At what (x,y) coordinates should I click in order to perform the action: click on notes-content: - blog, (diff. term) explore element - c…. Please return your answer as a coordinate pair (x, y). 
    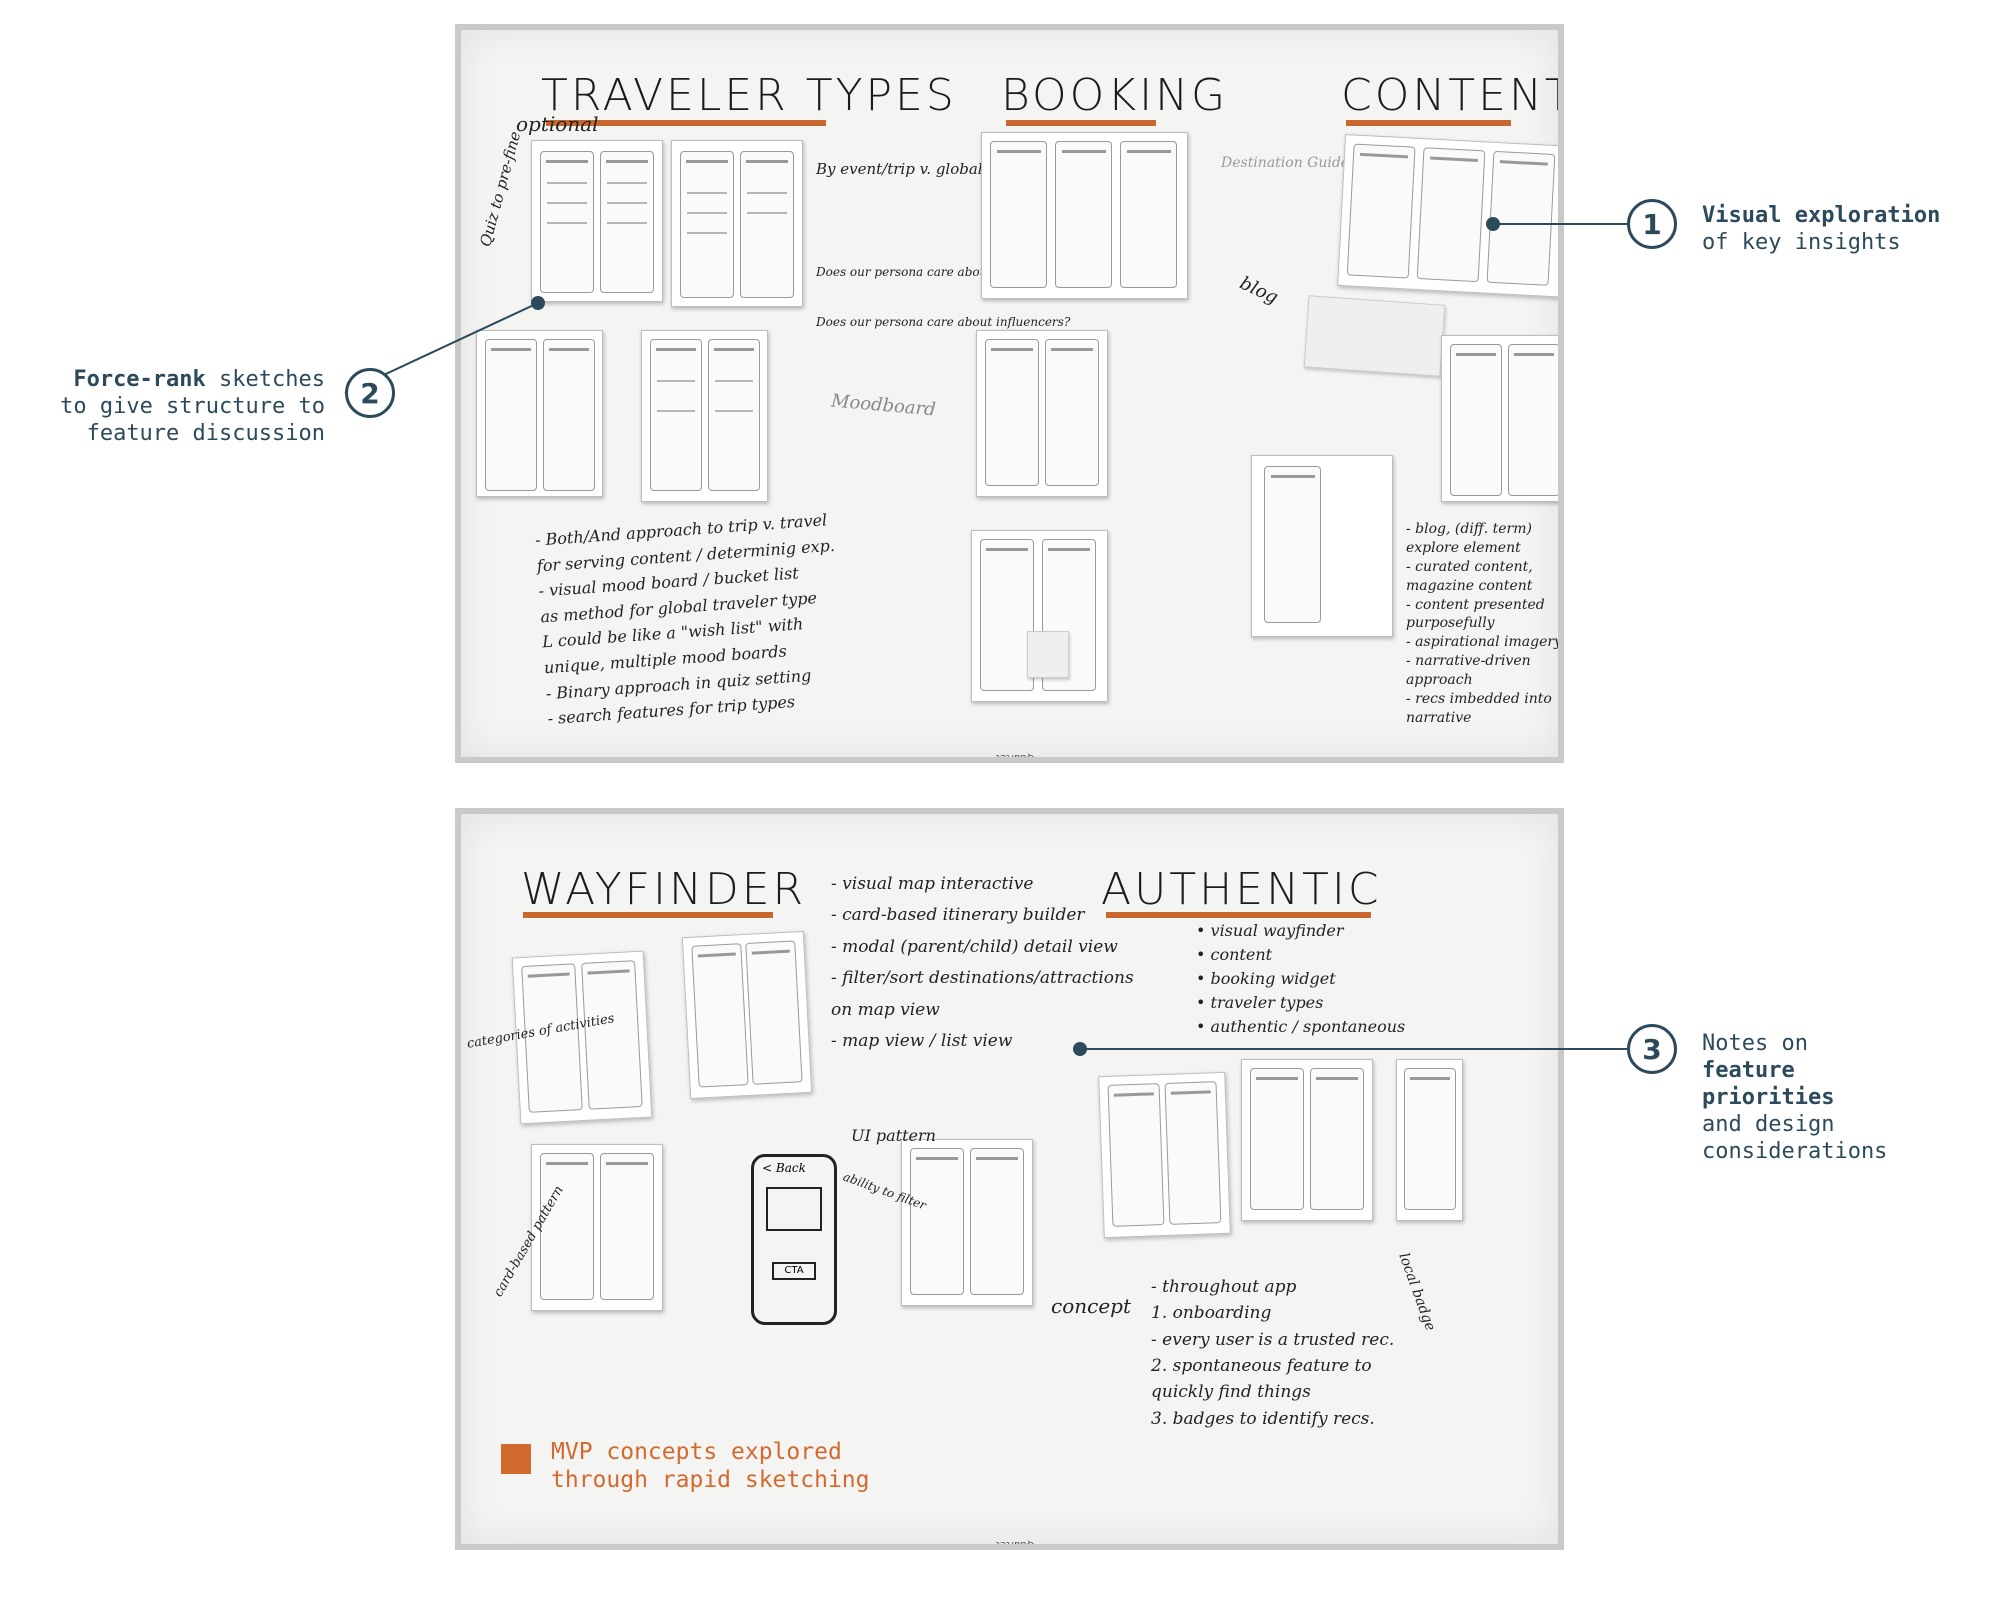
    Looking at the image, I should click on (1484, 623).